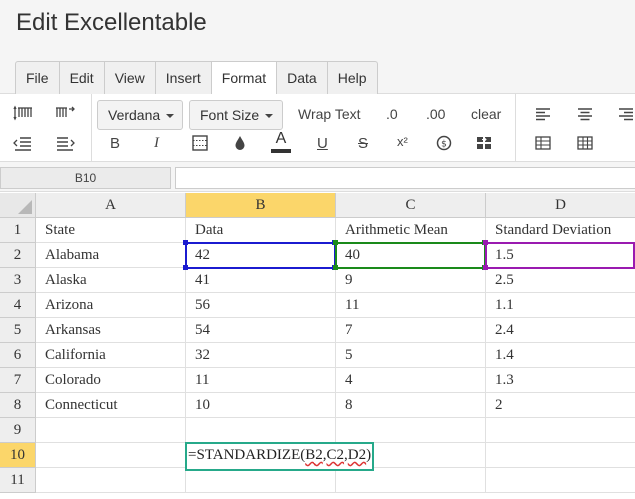 Image resolution: width=635 pixels, height=499 pixels. What do you see at coordinates (261, 355) in the screenshot?
I see `cell-b6: 32` at bounding box center [261, 355].